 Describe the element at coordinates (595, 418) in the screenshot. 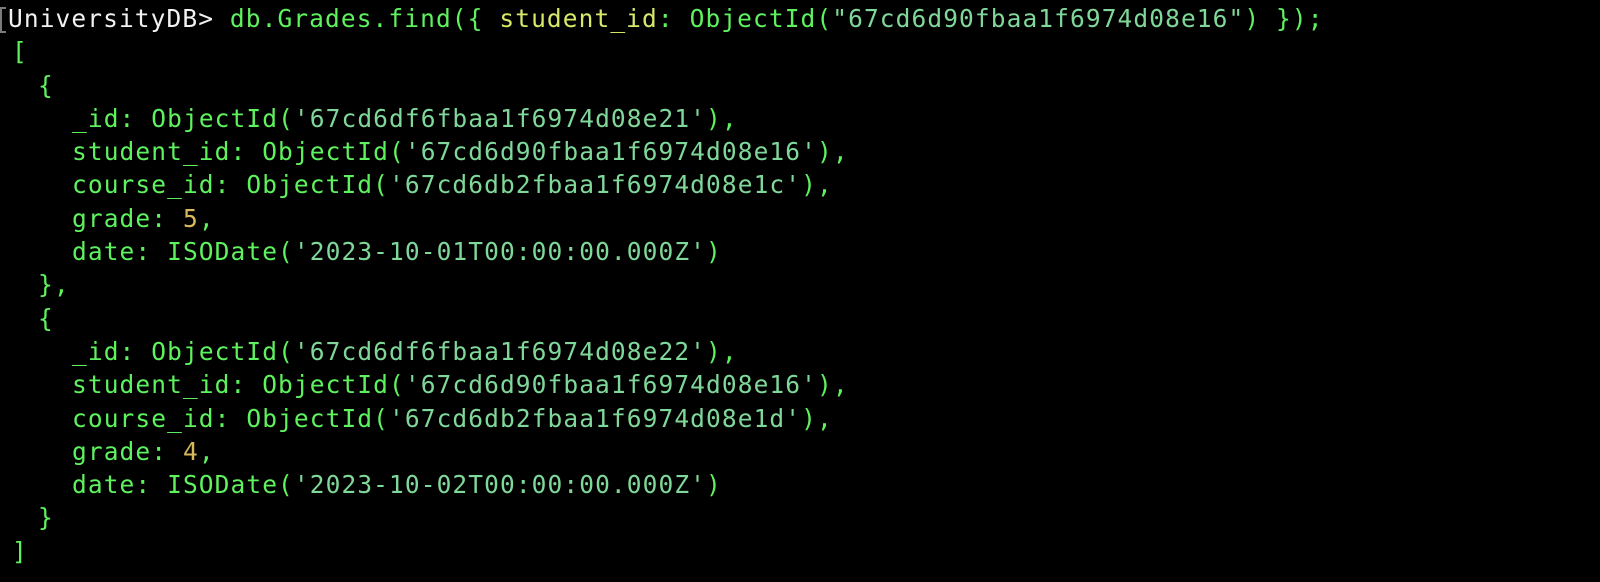

I see `field-value: '67cd6db2fbaa1f6974d08e1d'` at that location.